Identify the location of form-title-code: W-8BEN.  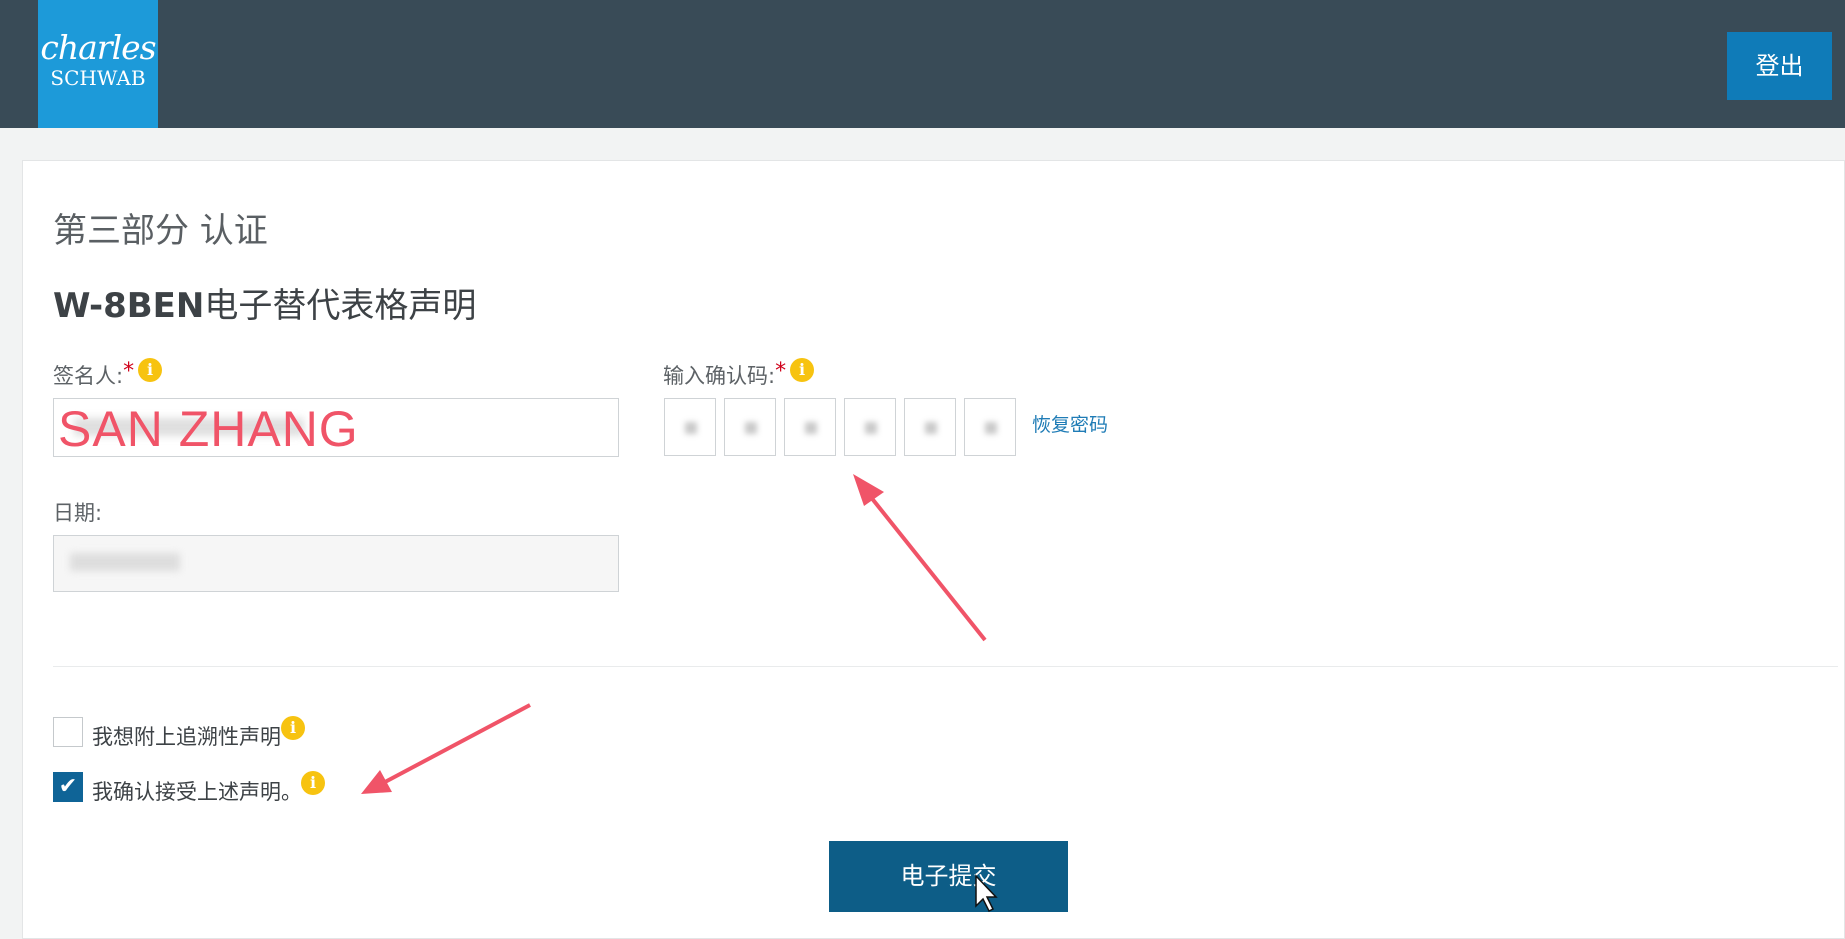
(129, 306).